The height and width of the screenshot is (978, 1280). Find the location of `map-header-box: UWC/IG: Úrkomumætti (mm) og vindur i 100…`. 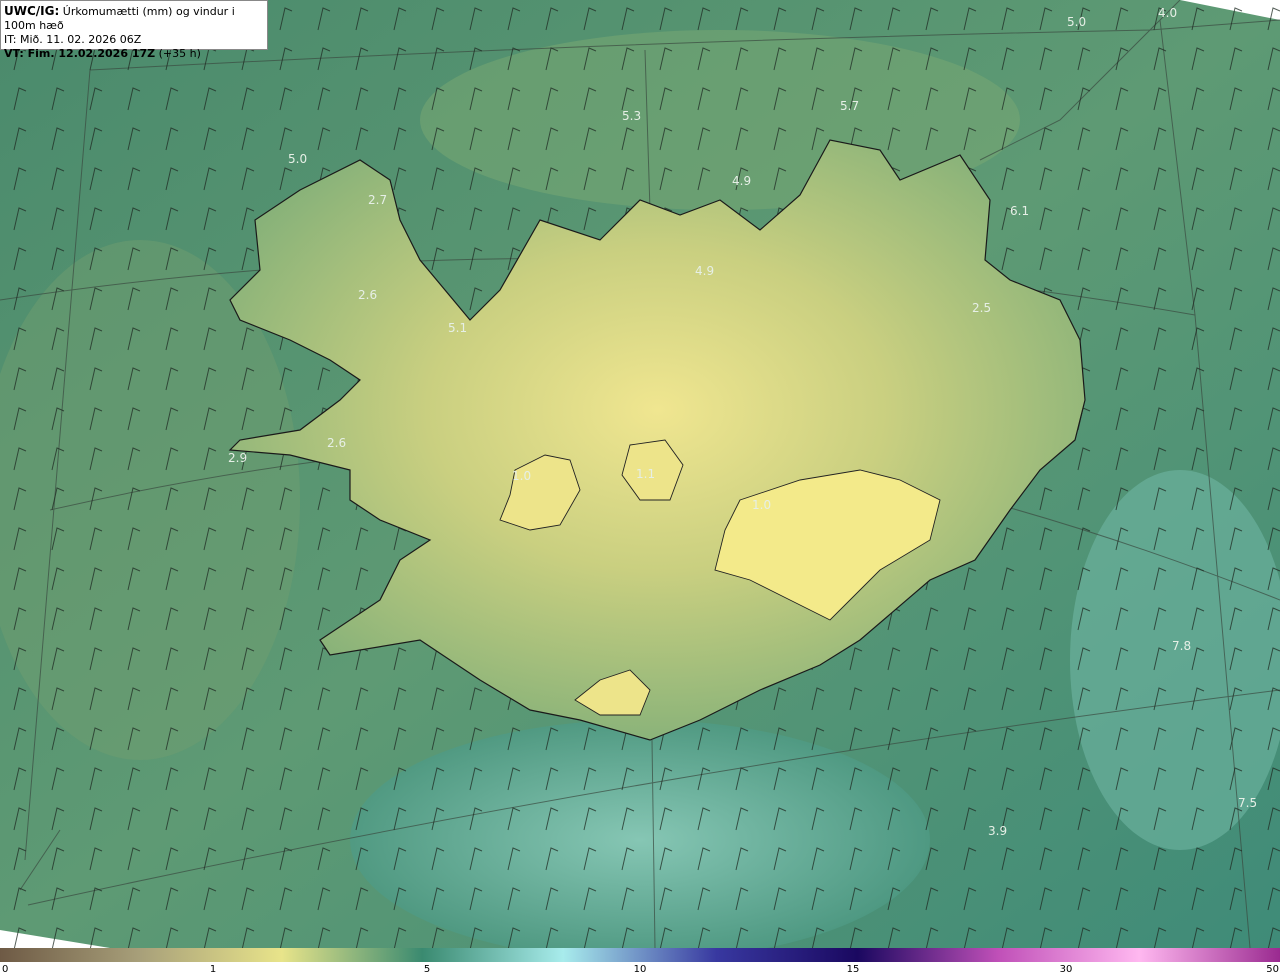

map-header-box: UWC/IG: Úrkomumætti (mm) og vindur i 100… is located at coordinates (134, 30).